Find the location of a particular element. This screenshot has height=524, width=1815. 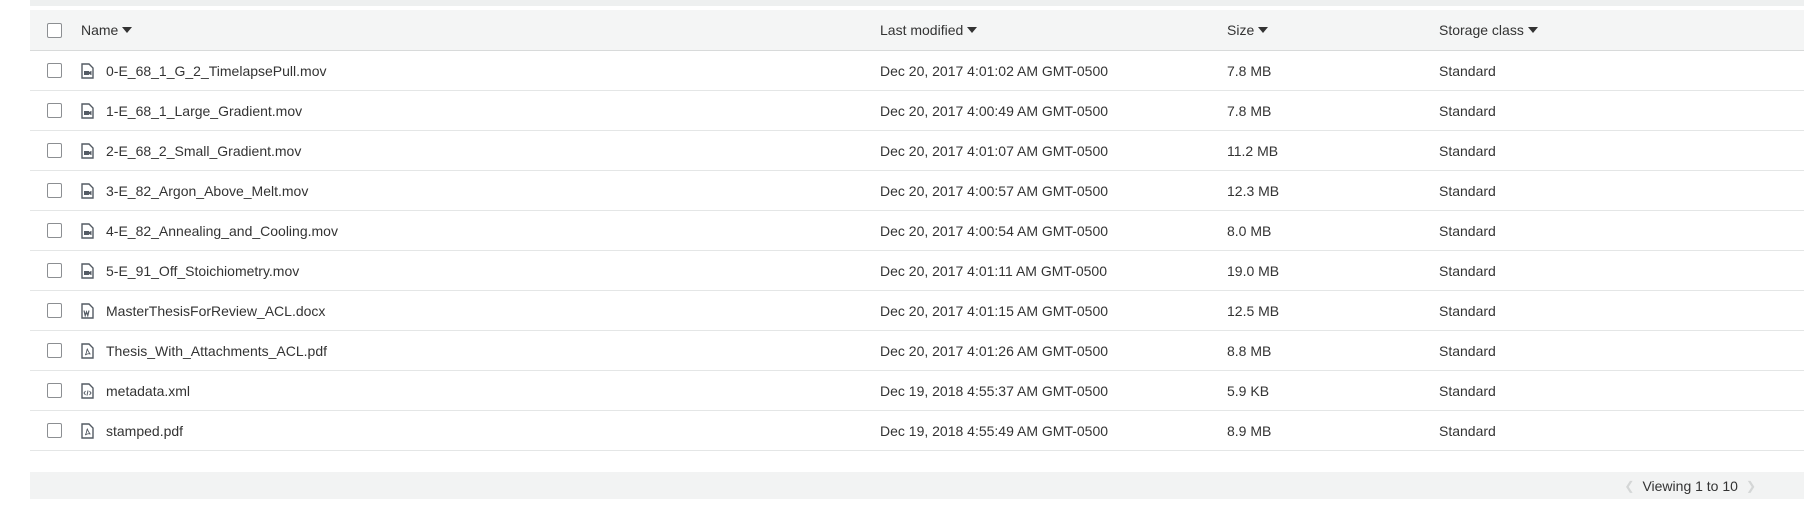

file-name-link: 5-E_91_Off_Stoichiometry.mov is located at coordinates (202, 271).